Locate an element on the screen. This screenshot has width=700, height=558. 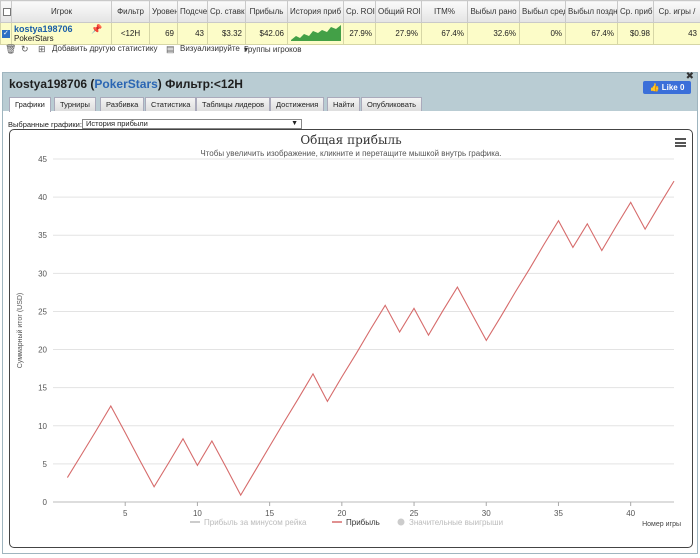
panel-player-name: kostya198706 is located at coordinates (48, 84).